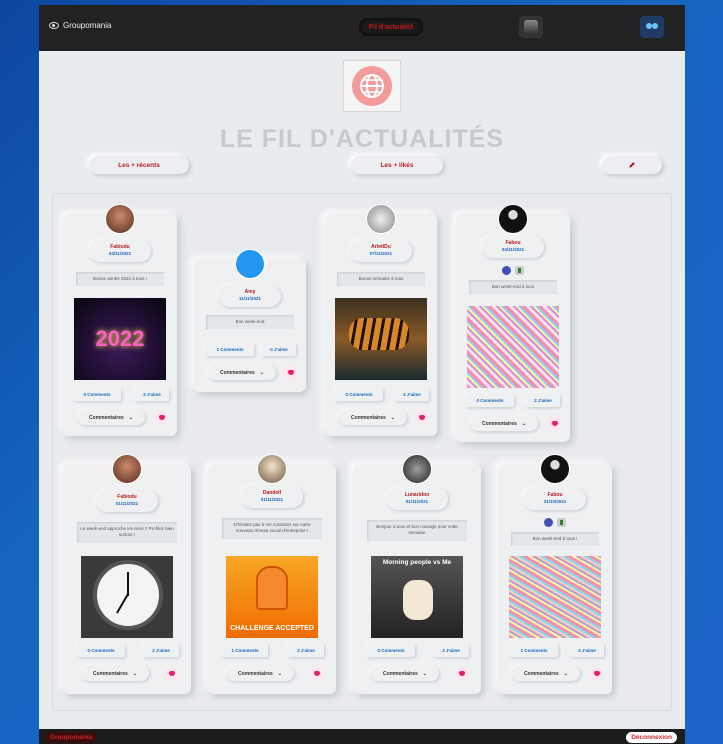  I want to click on post-text: Bonne semaine à tous, so click(381, 279).